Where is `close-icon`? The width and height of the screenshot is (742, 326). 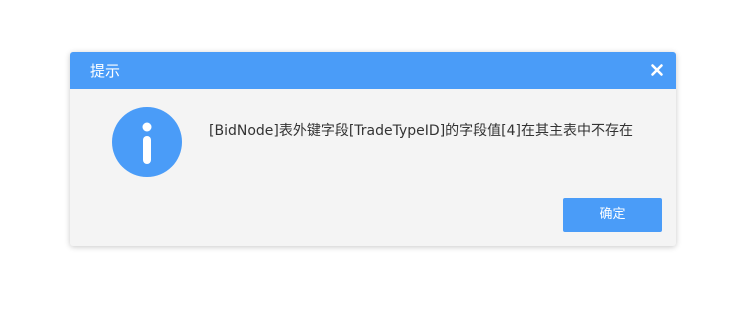
close-icon is located at coordinates (657, 70).